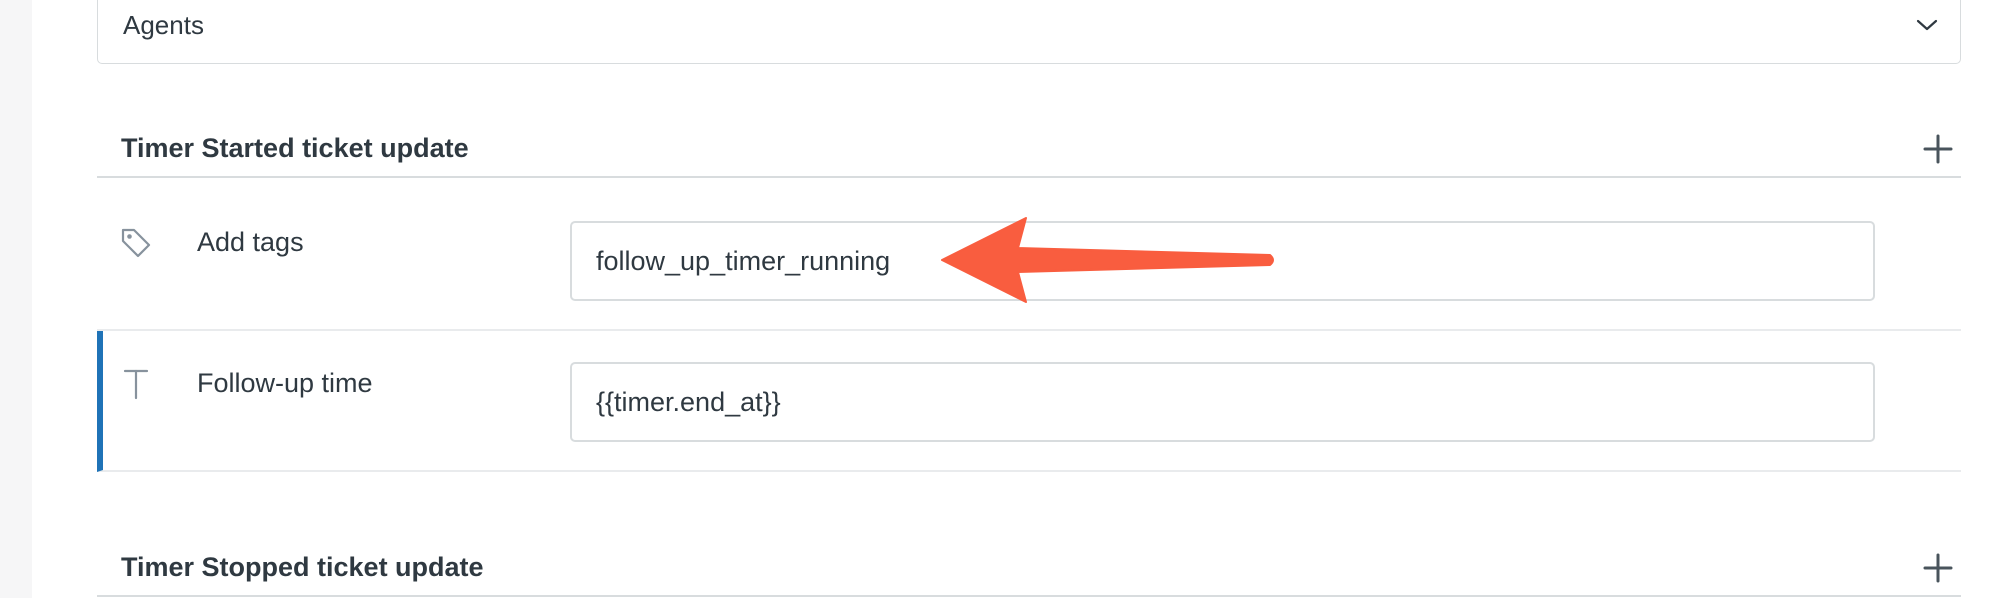  What do you see at coordinates (285, 383) in the screenshot?
I see `follow-up-time-label: Follow-up time` at bounding box center [285, 383].